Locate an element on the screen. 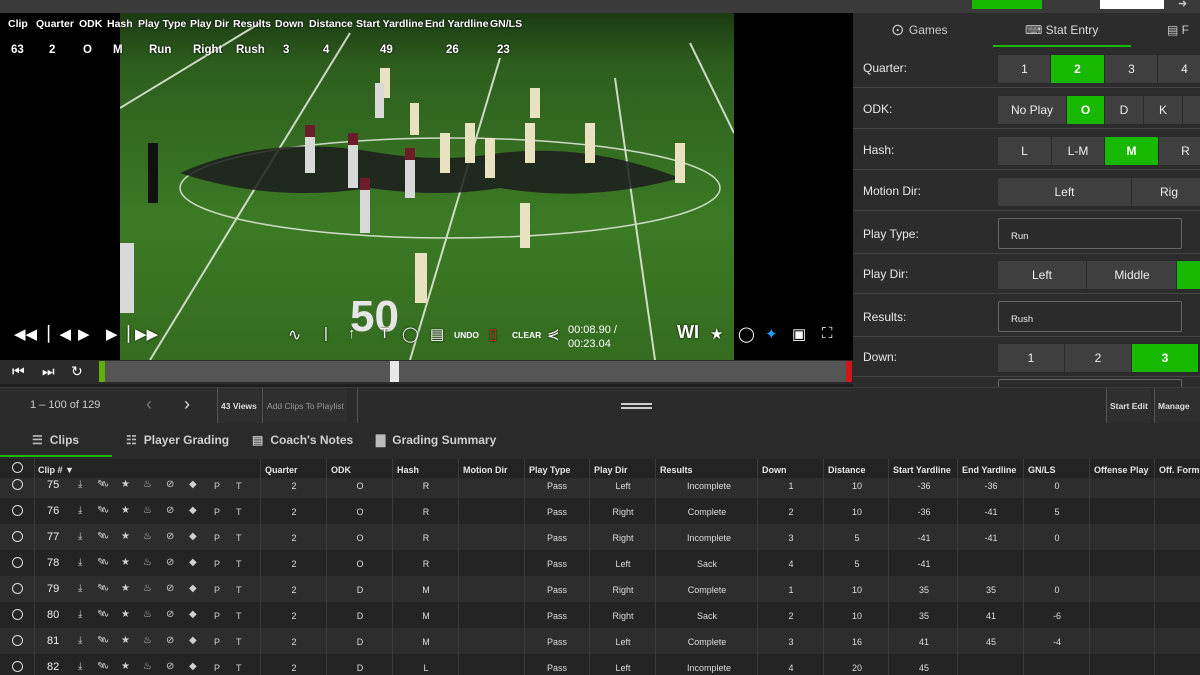  fullscreen-icon: ⛶ is located at coordinates (827, 333).